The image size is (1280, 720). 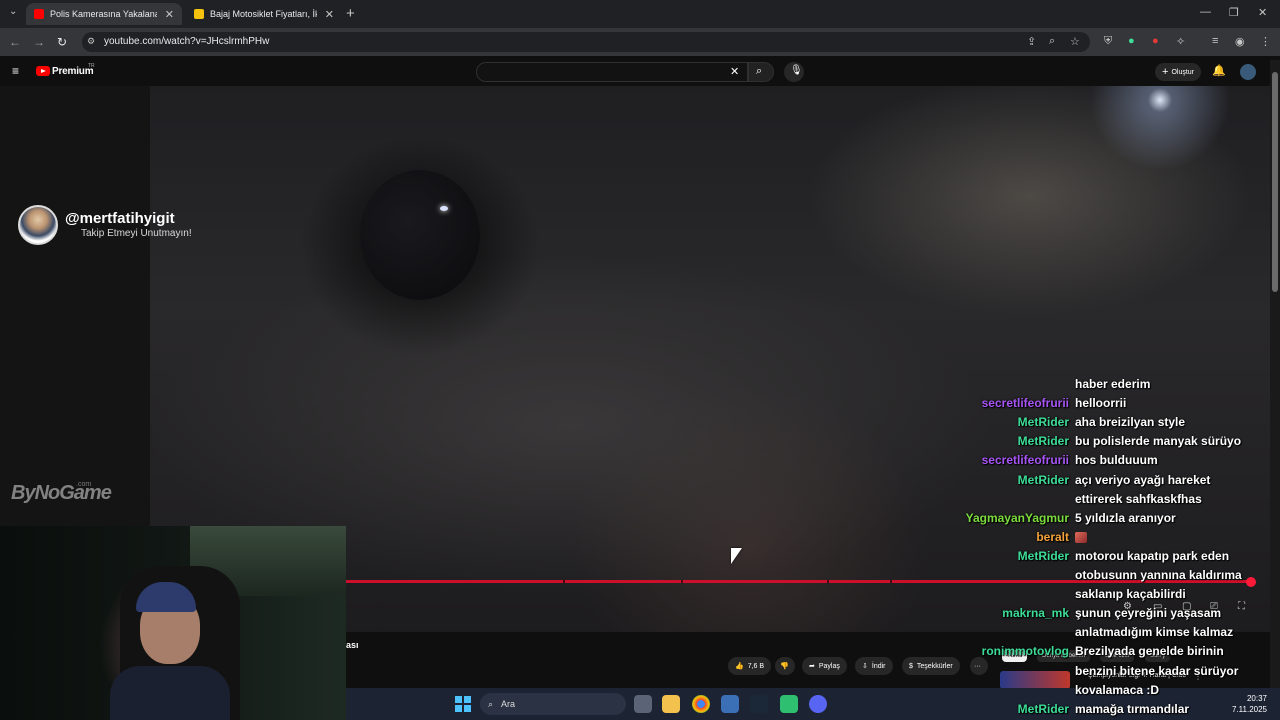 I want to click on browser-tab: Bajaj Motosiklet Fiyatları, İkinci ✕, so click(x=264, y=14).